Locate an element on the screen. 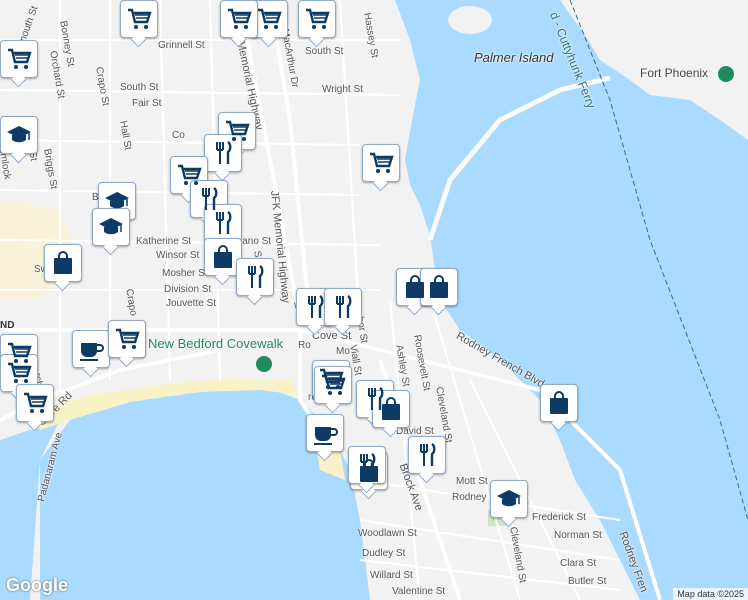  dudley-label: Dudley St is located at coordinates (384, 553).